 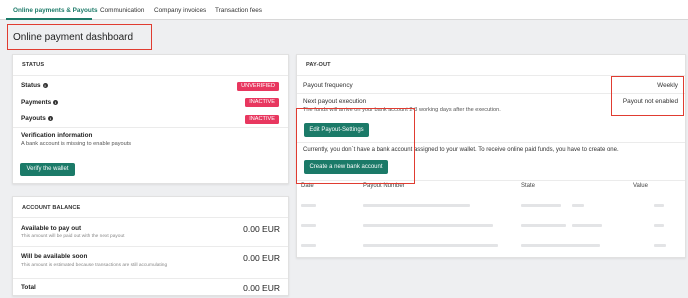 What do you see at coordinates (180, 10) in the screenshot?
I see `tab-company-invoices: Company invoices` at bounding box center [180, 10].